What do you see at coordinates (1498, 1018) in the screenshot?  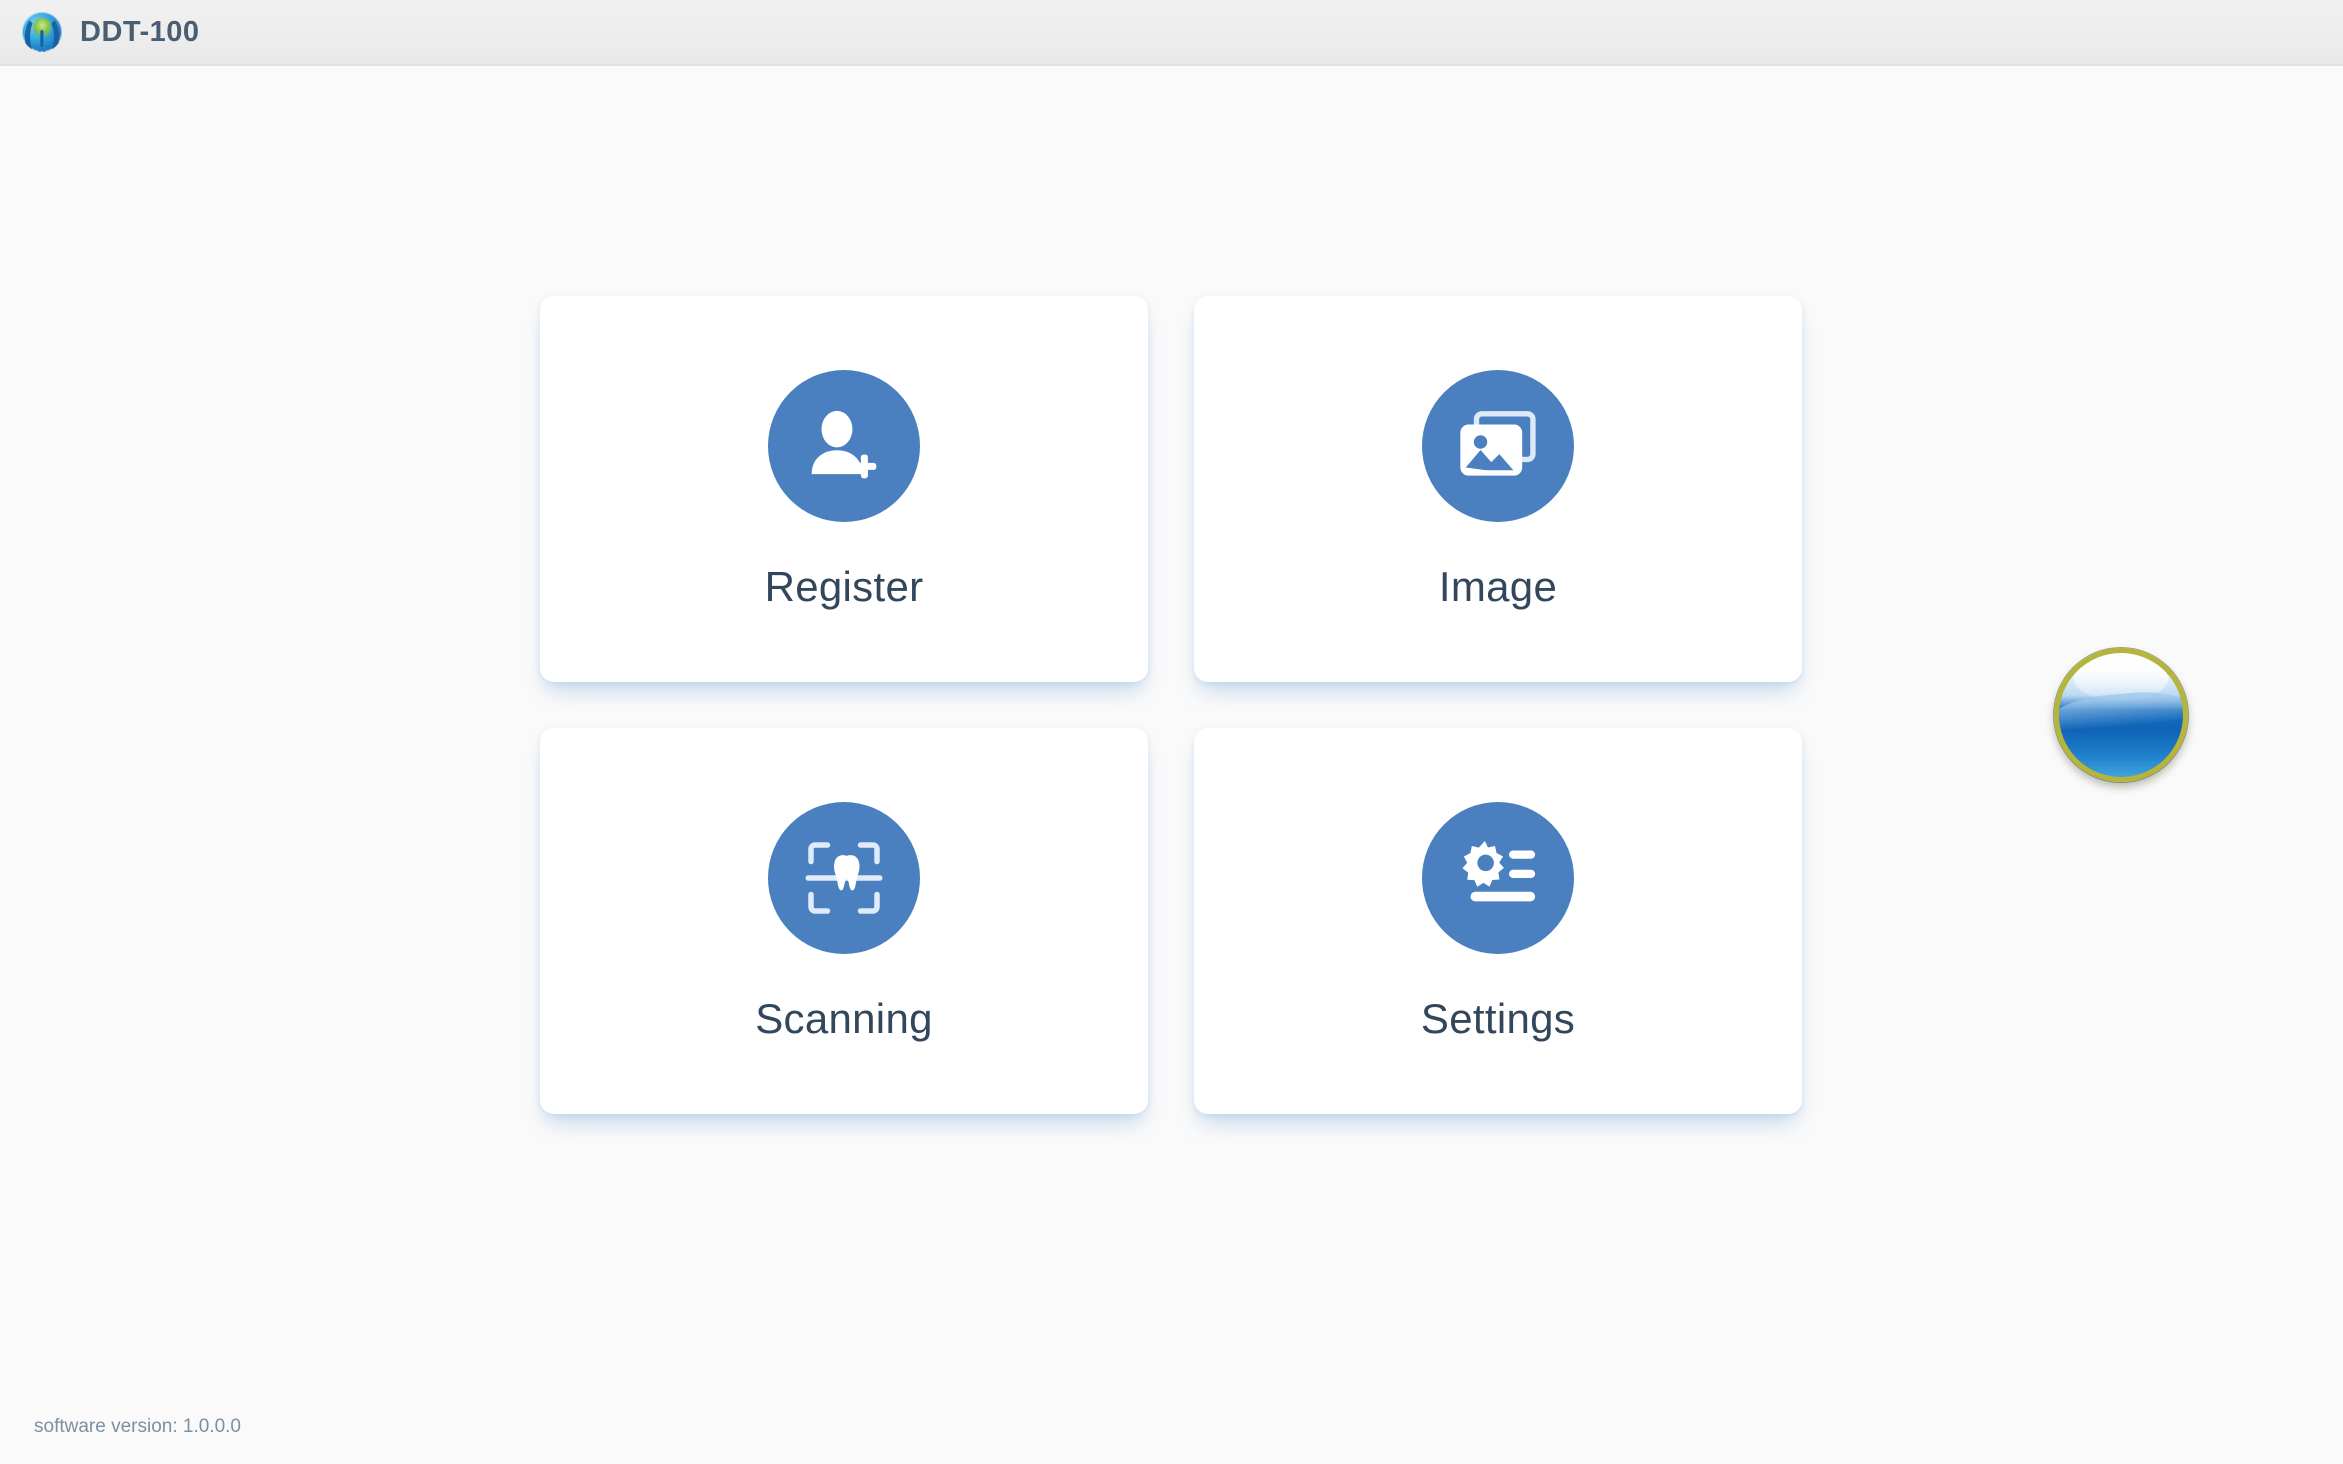 I see `tile-label: Settings` at bounding box center [1498, 1018].